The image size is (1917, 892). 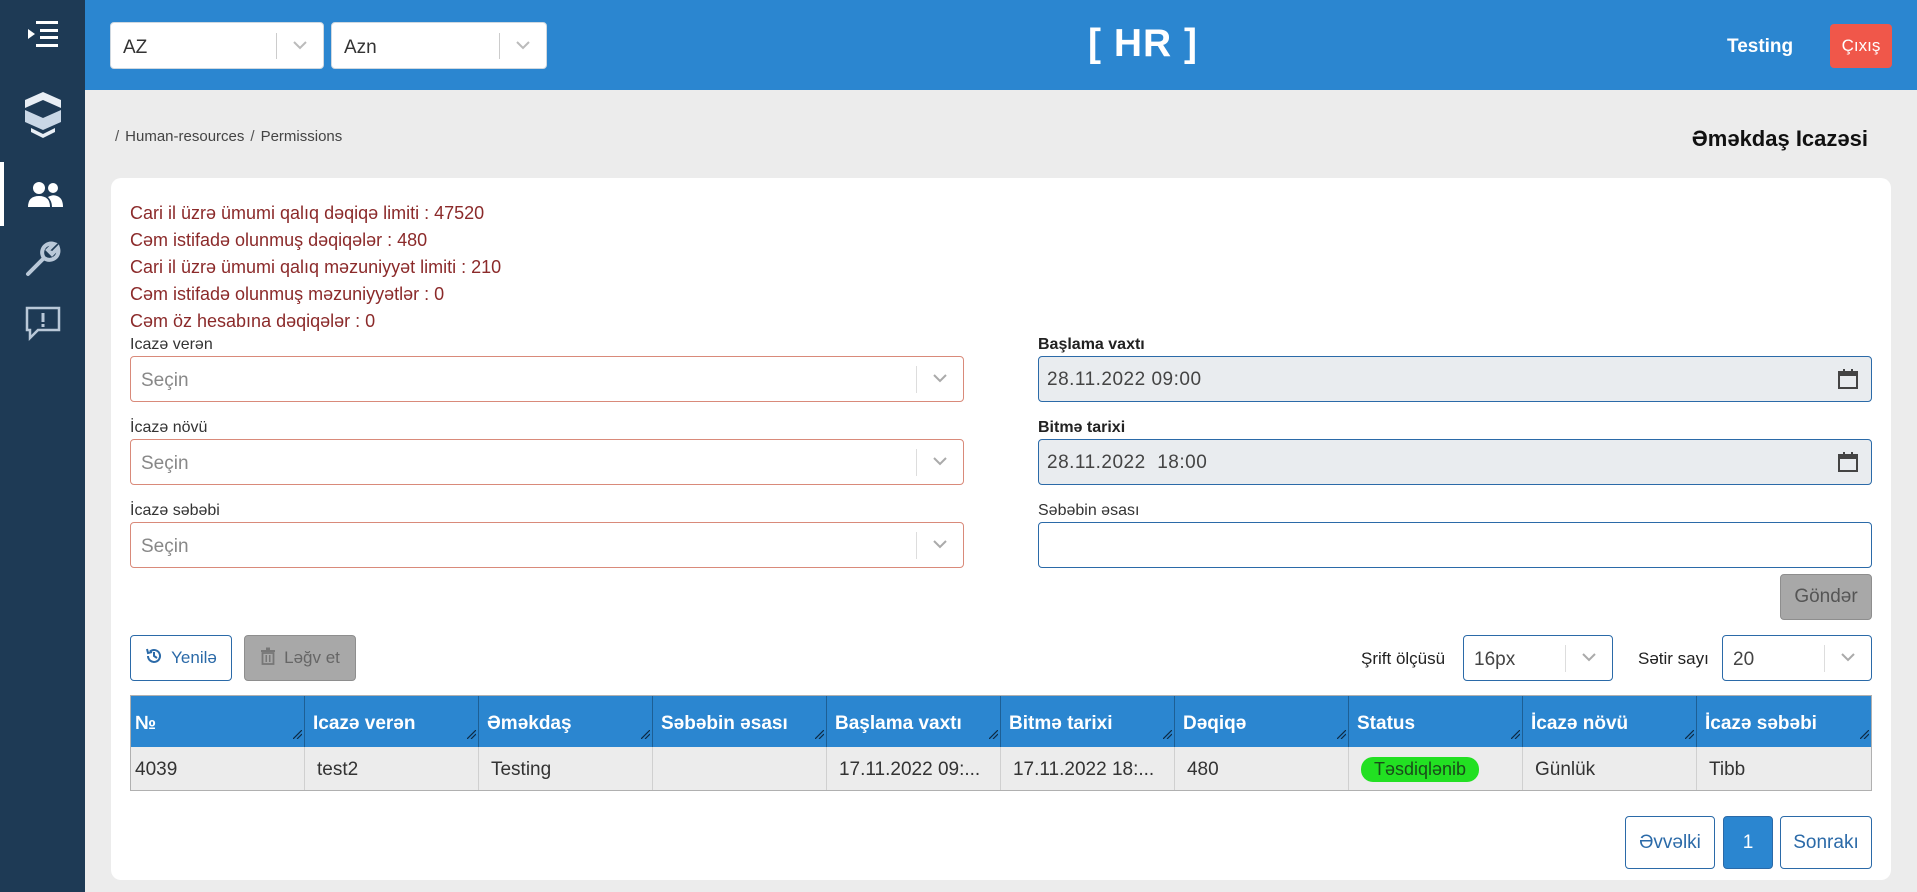 What do you see at coordinates (547, 379) in the screenshot?
I see `permit-giver-select: Seçin` at bounding box center [547, 379].